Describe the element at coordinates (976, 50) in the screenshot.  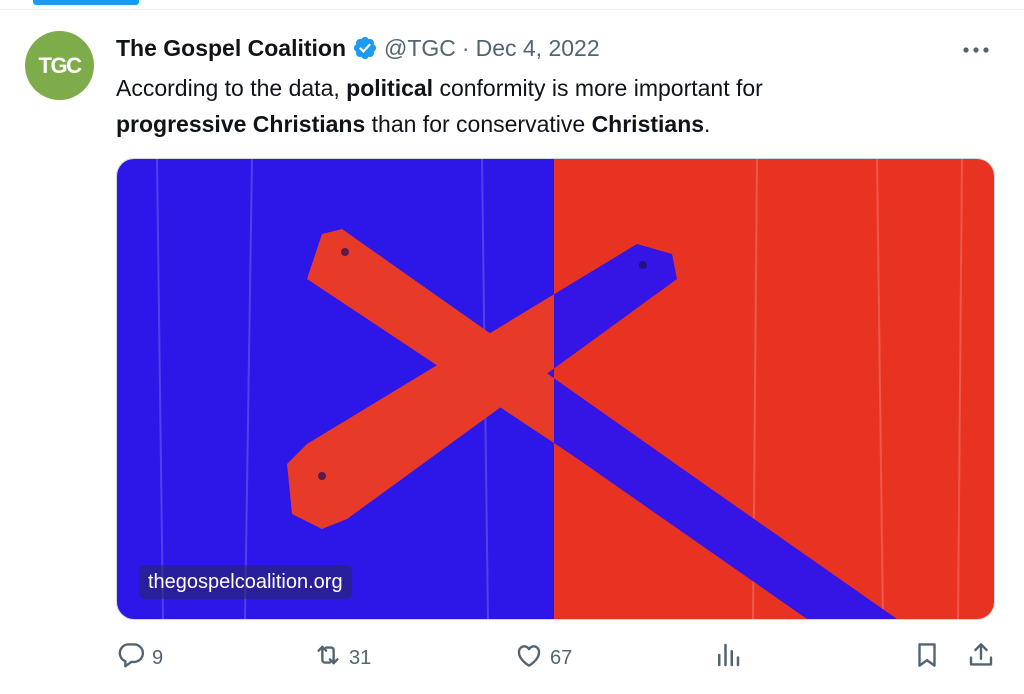
I see `more-icon` at that location.